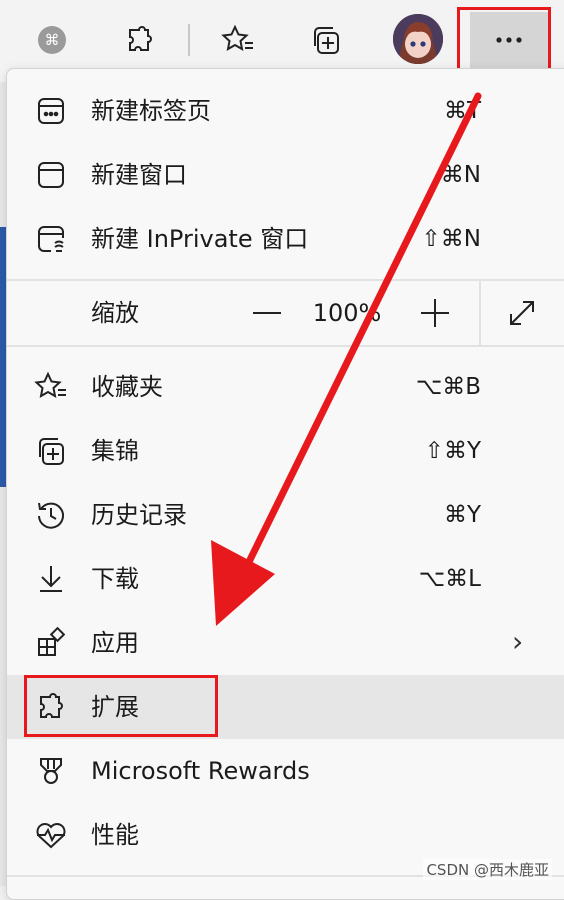 The image size is (564, 900). I want to click on extensions-puzzle-icon, so click(140, 40).